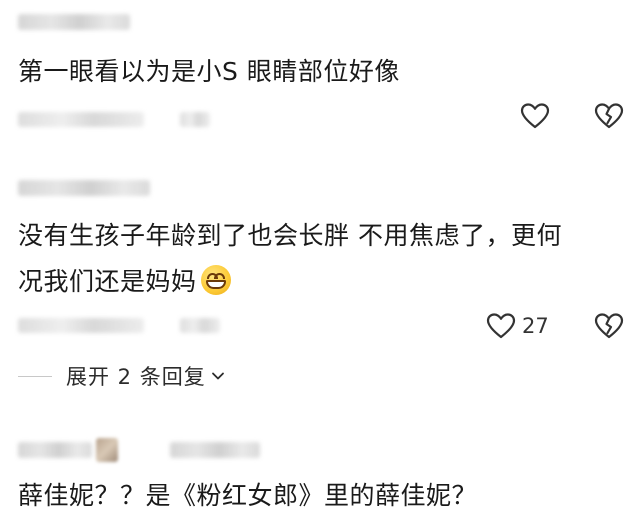 This screenshot has width=640, height=529. Describe the element at coordinates (217, 376) in the screenshot. I see `chevron-down-icon` at that location.